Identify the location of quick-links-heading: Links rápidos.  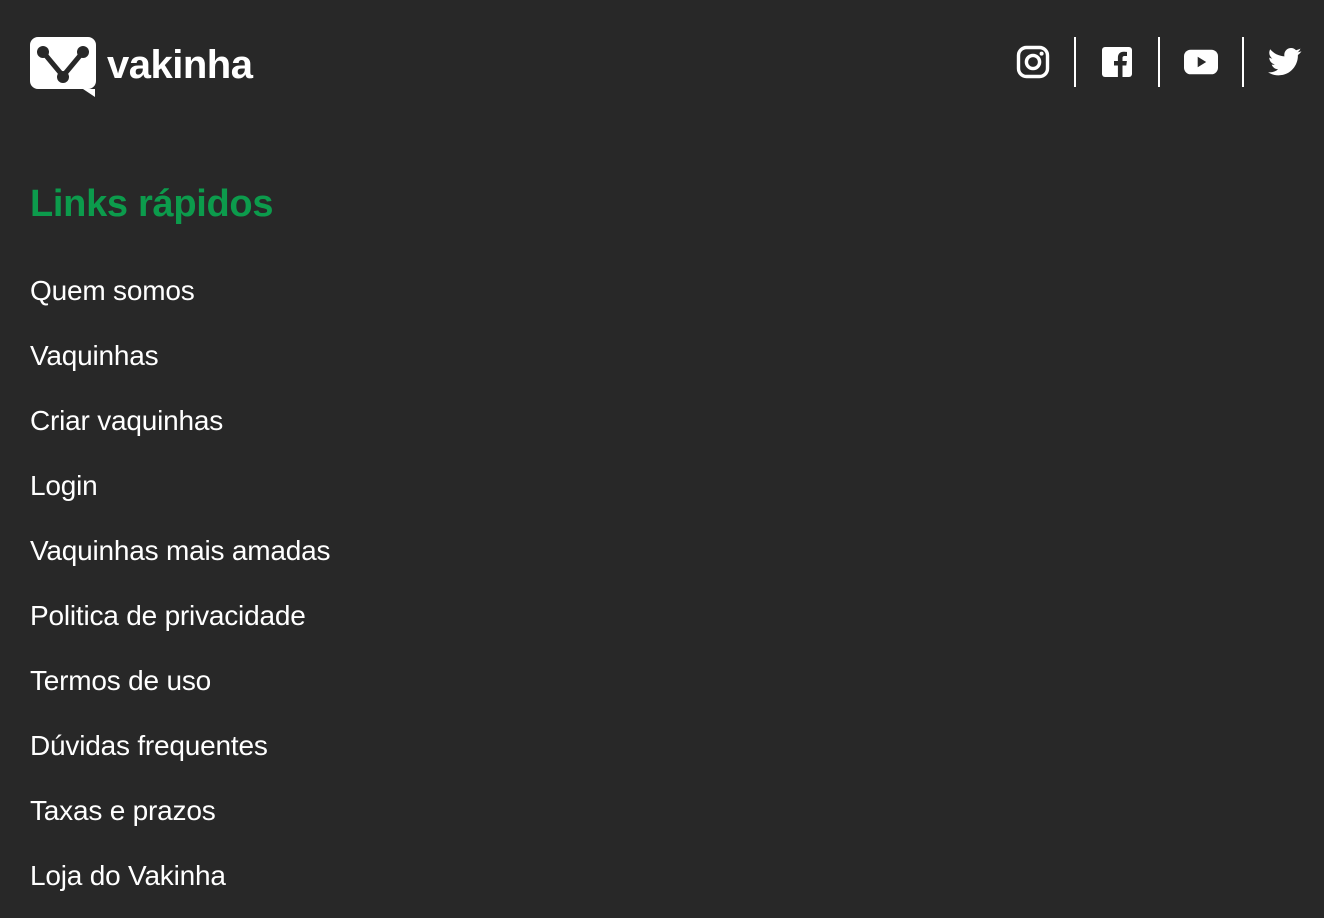
(152, 204).